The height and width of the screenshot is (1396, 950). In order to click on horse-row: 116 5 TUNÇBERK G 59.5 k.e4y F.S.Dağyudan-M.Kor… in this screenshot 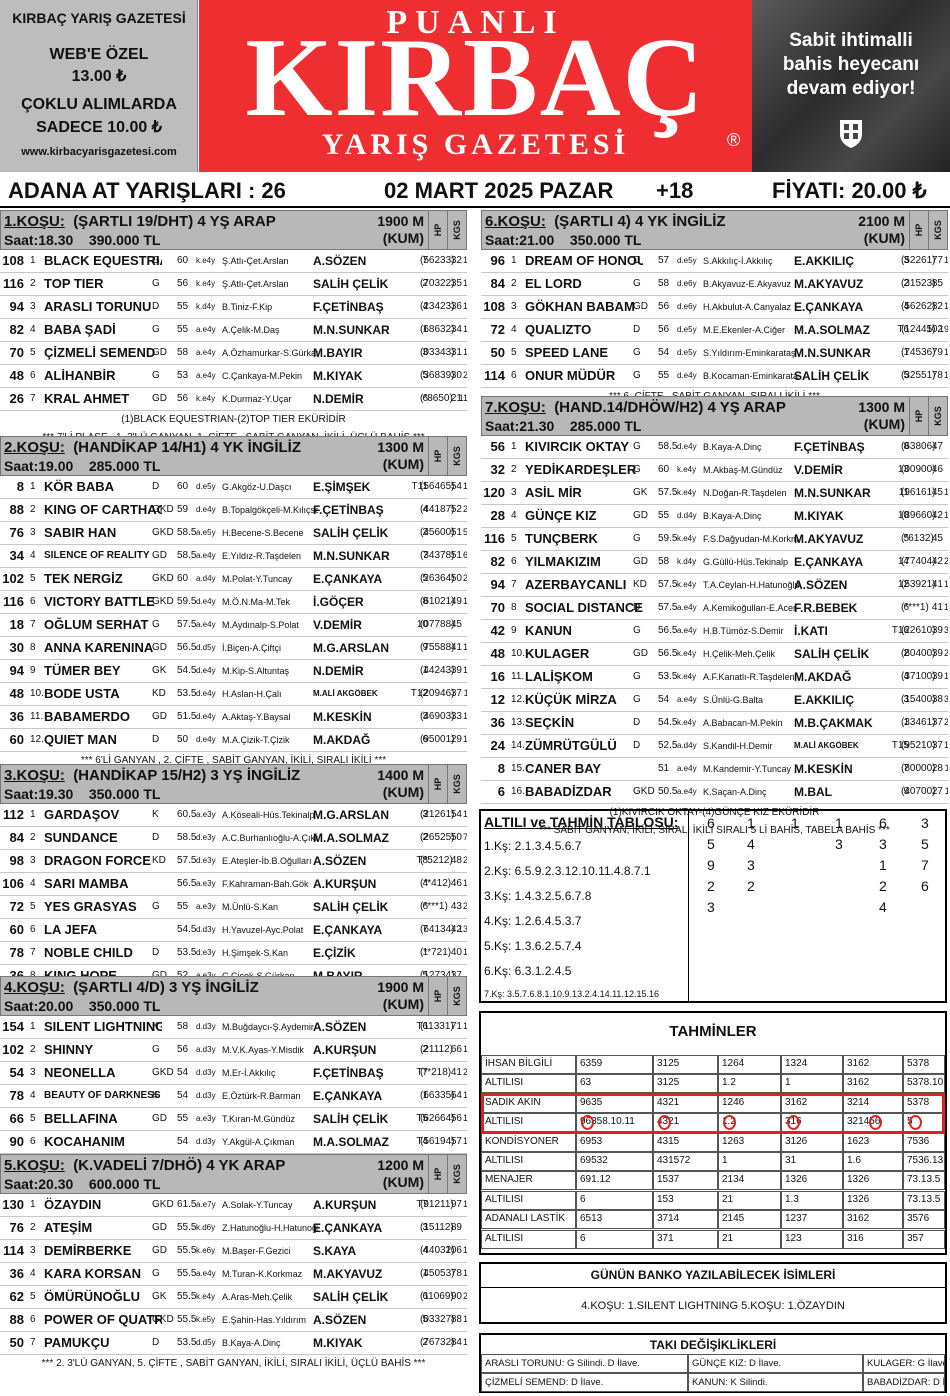, I will do `click(714, 539)`.